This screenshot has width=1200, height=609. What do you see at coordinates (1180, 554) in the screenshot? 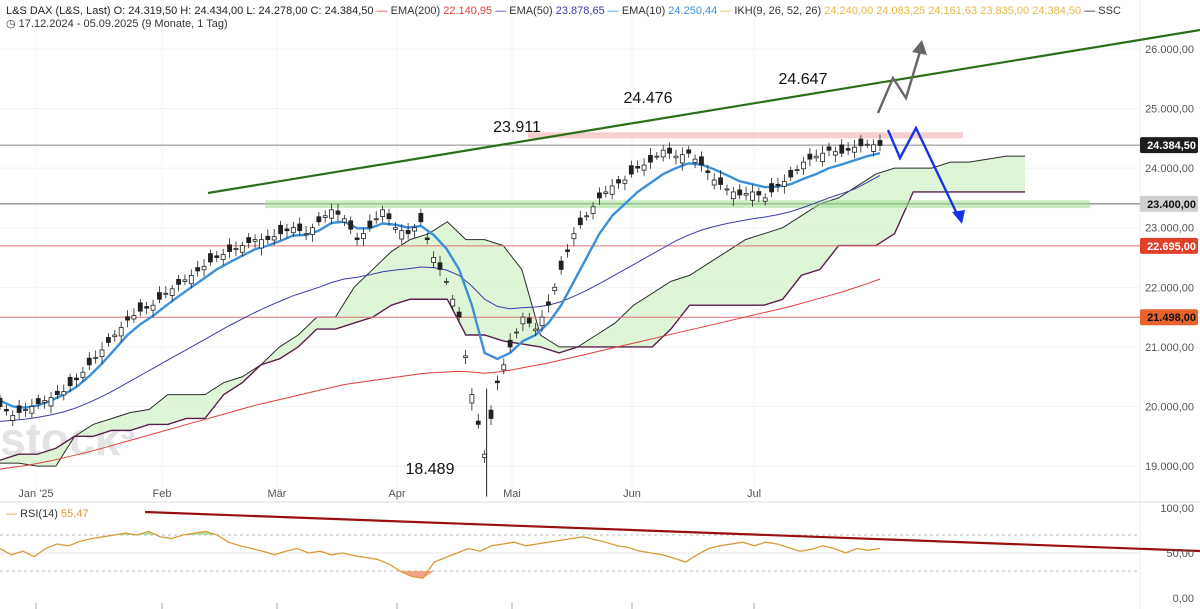
I see `rsi-y-tick: 50,00` at bounding box center [1180, 554].